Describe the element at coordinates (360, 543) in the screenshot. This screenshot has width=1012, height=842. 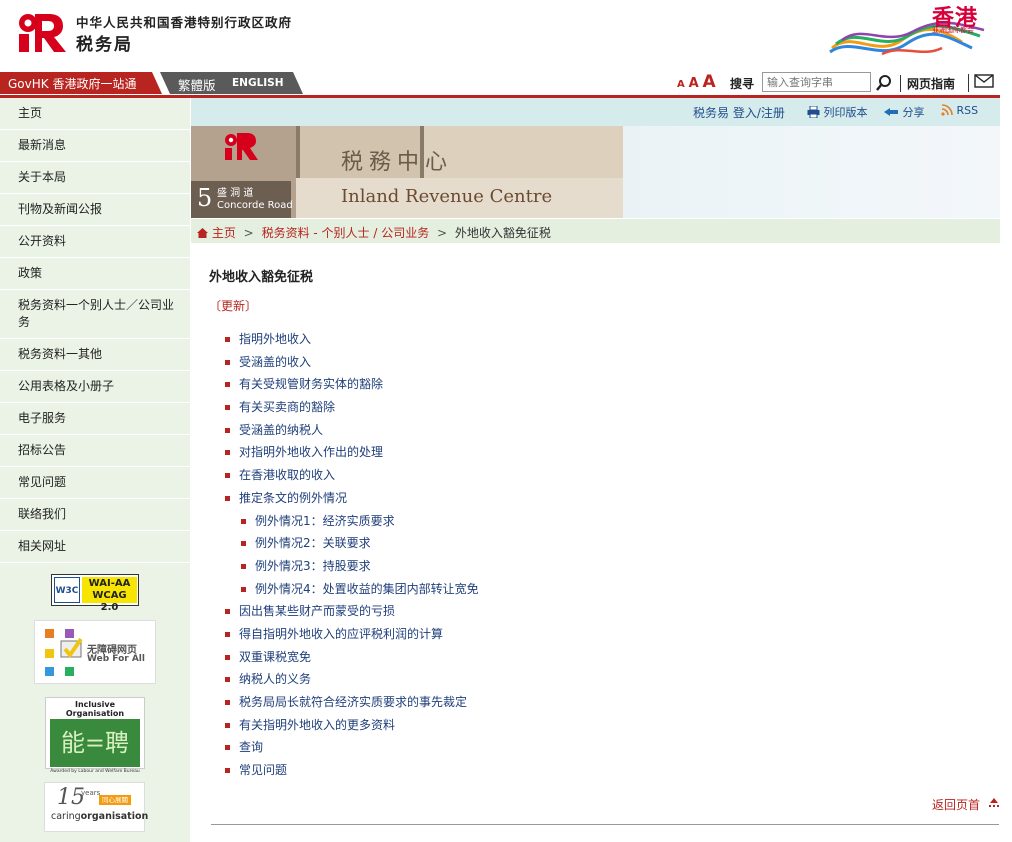
I see `sub-list-item: 例外情况2：关联要求` at that location.